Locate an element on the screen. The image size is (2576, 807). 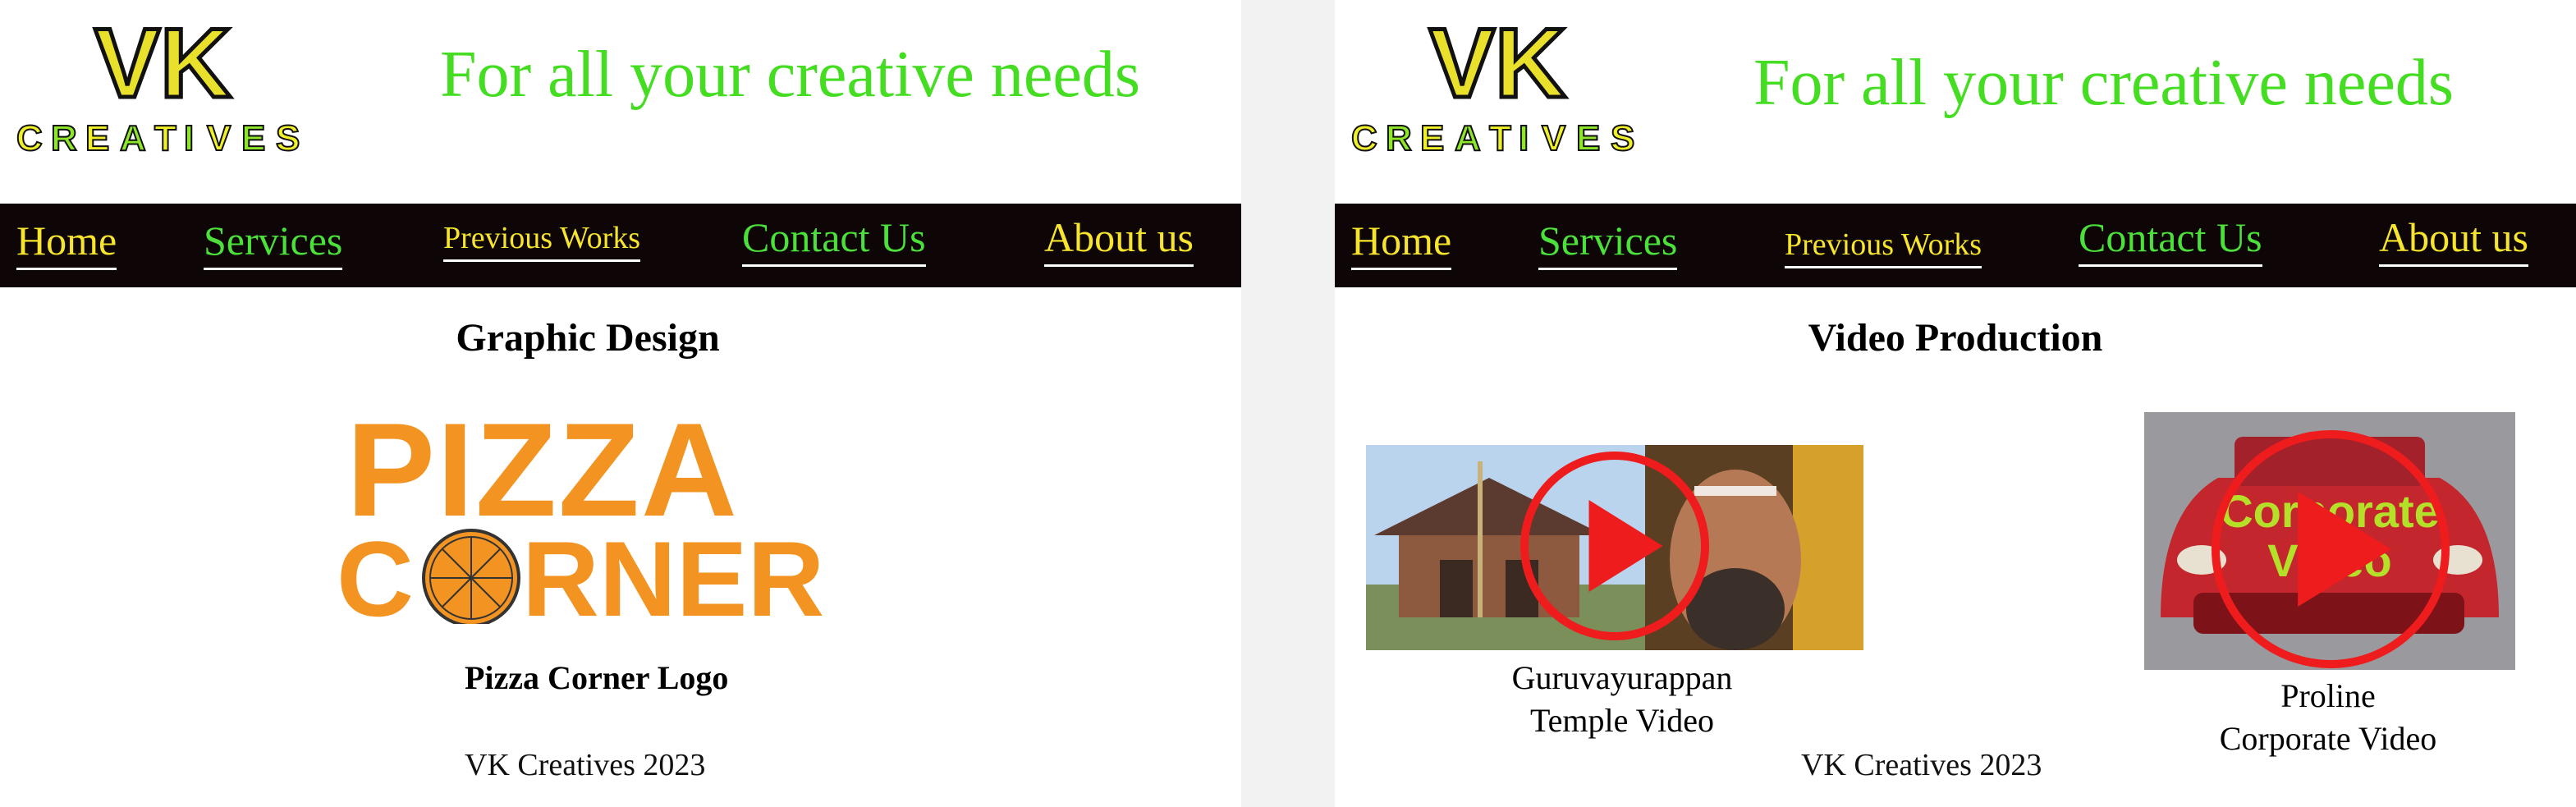
pizza-slice-icon is located at coordinates (471, 576).